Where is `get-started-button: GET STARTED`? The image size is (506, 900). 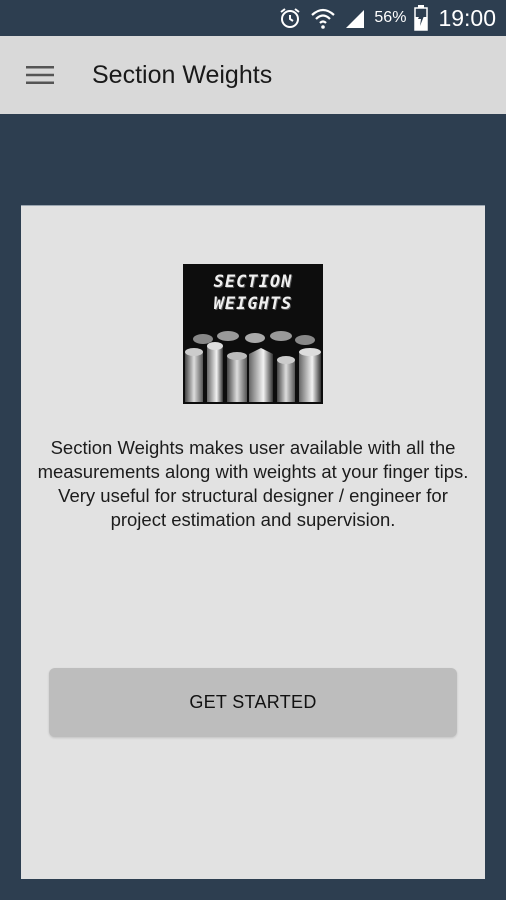 get-started-button: GET STARTED is located at coordinates (253, 702).